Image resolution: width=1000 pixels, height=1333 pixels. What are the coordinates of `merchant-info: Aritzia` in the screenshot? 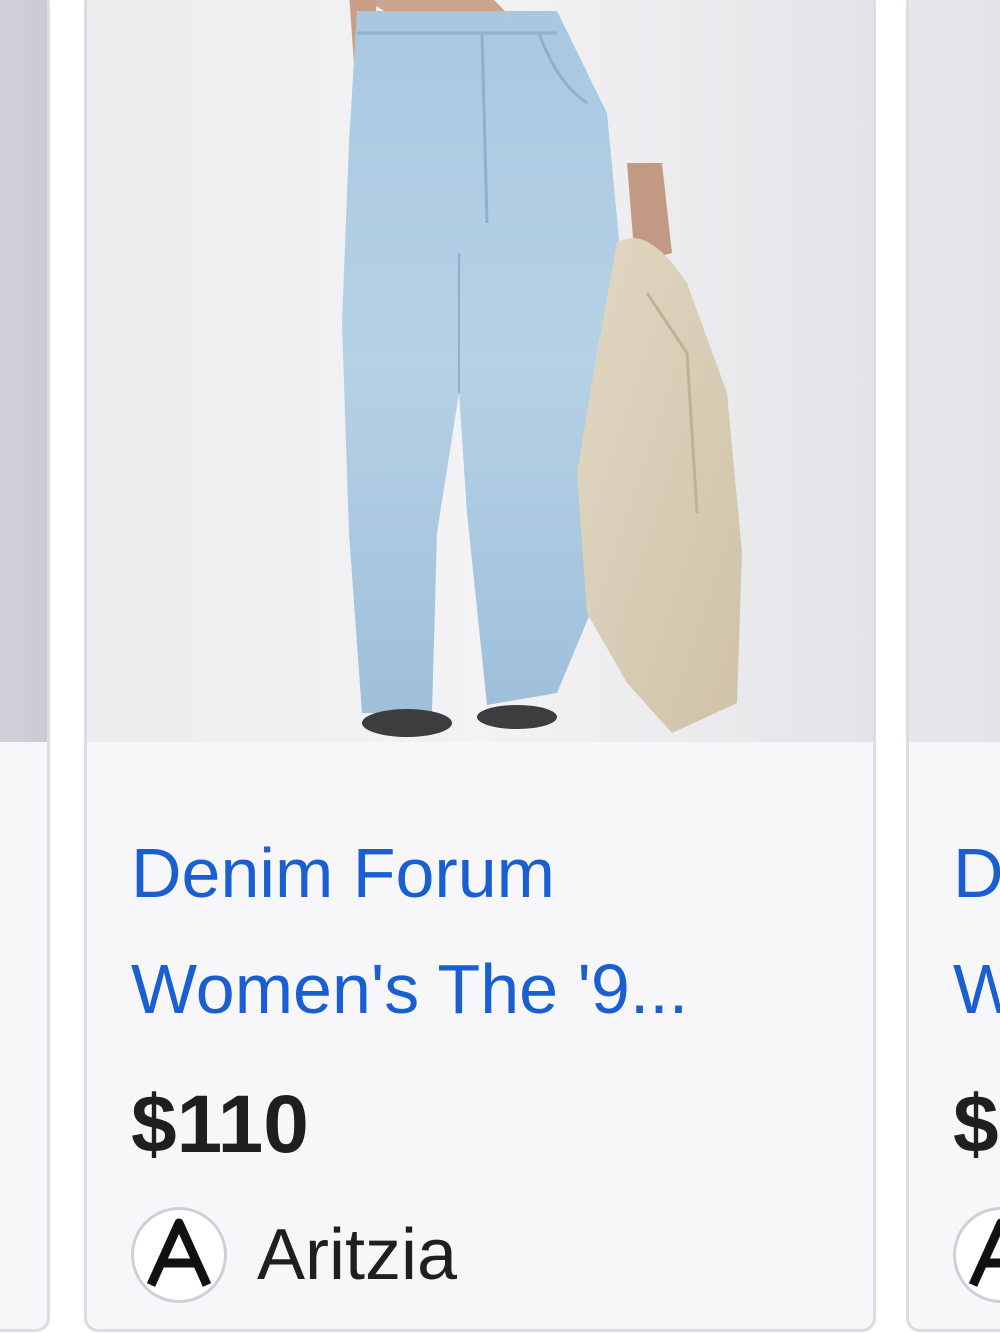 It's located at (294, 1255).